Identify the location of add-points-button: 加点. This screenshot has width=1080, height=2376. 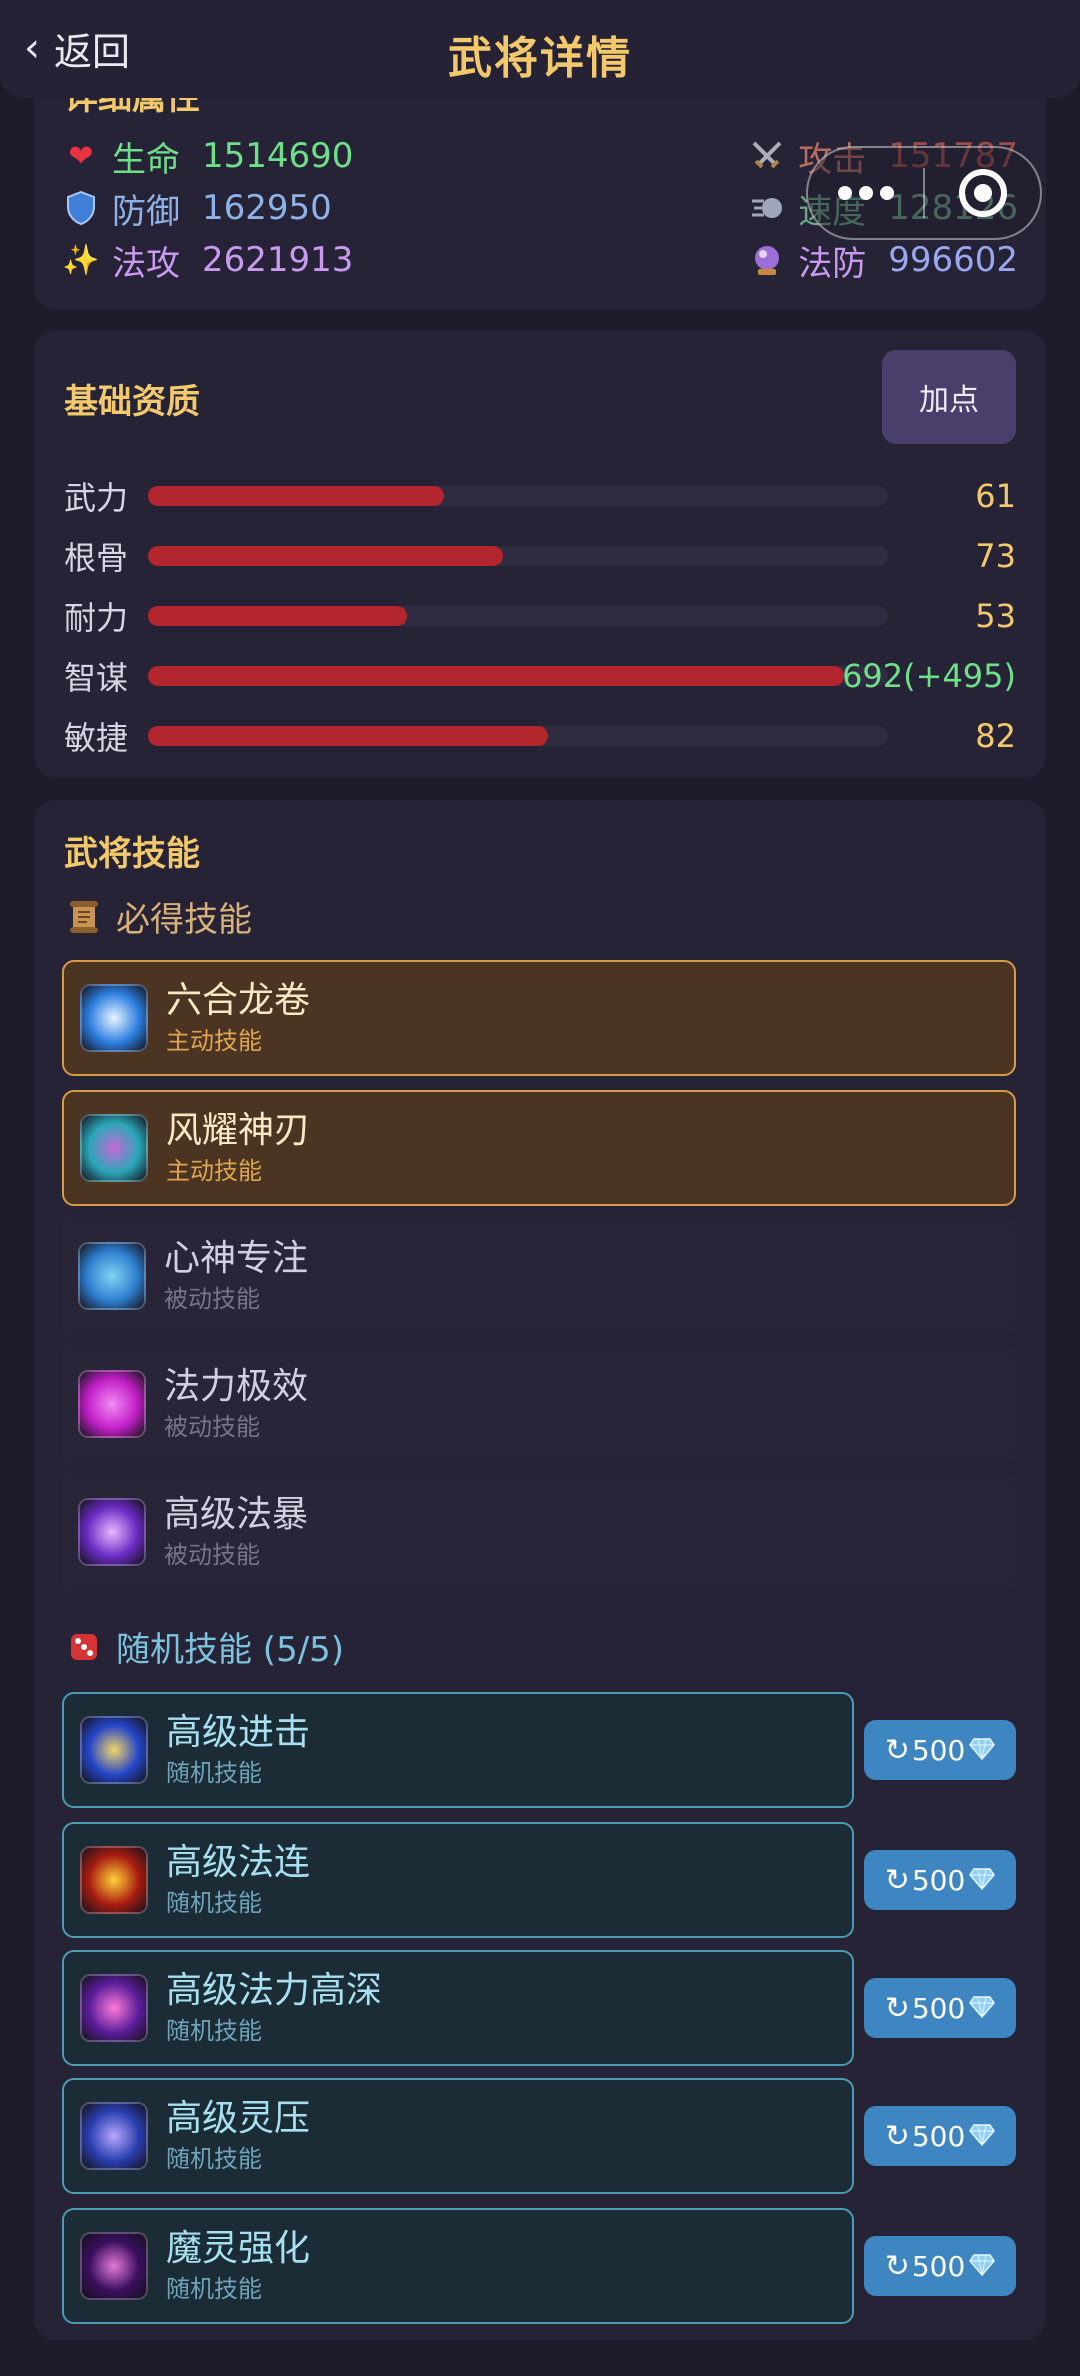
(949, 397).